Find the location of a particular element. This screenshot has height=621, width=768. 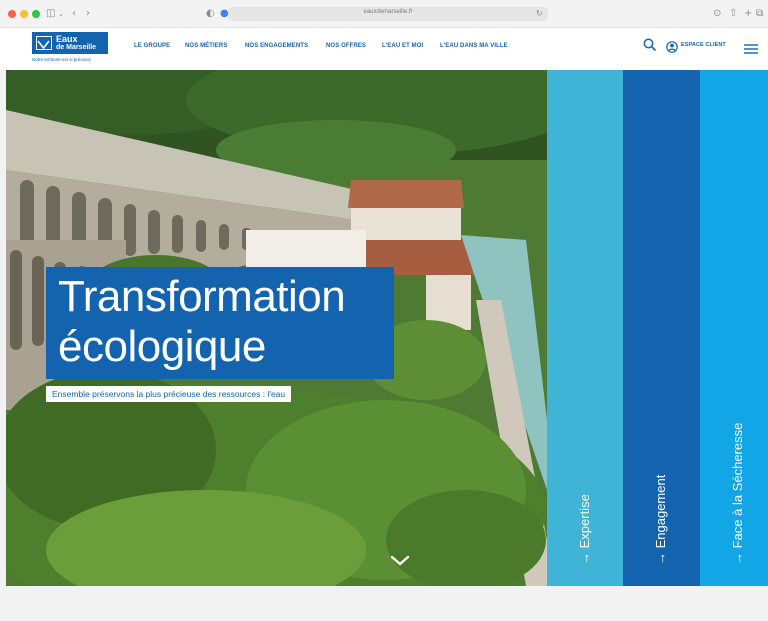

logo-line1: Eaux is located at coordinates (67, 39).